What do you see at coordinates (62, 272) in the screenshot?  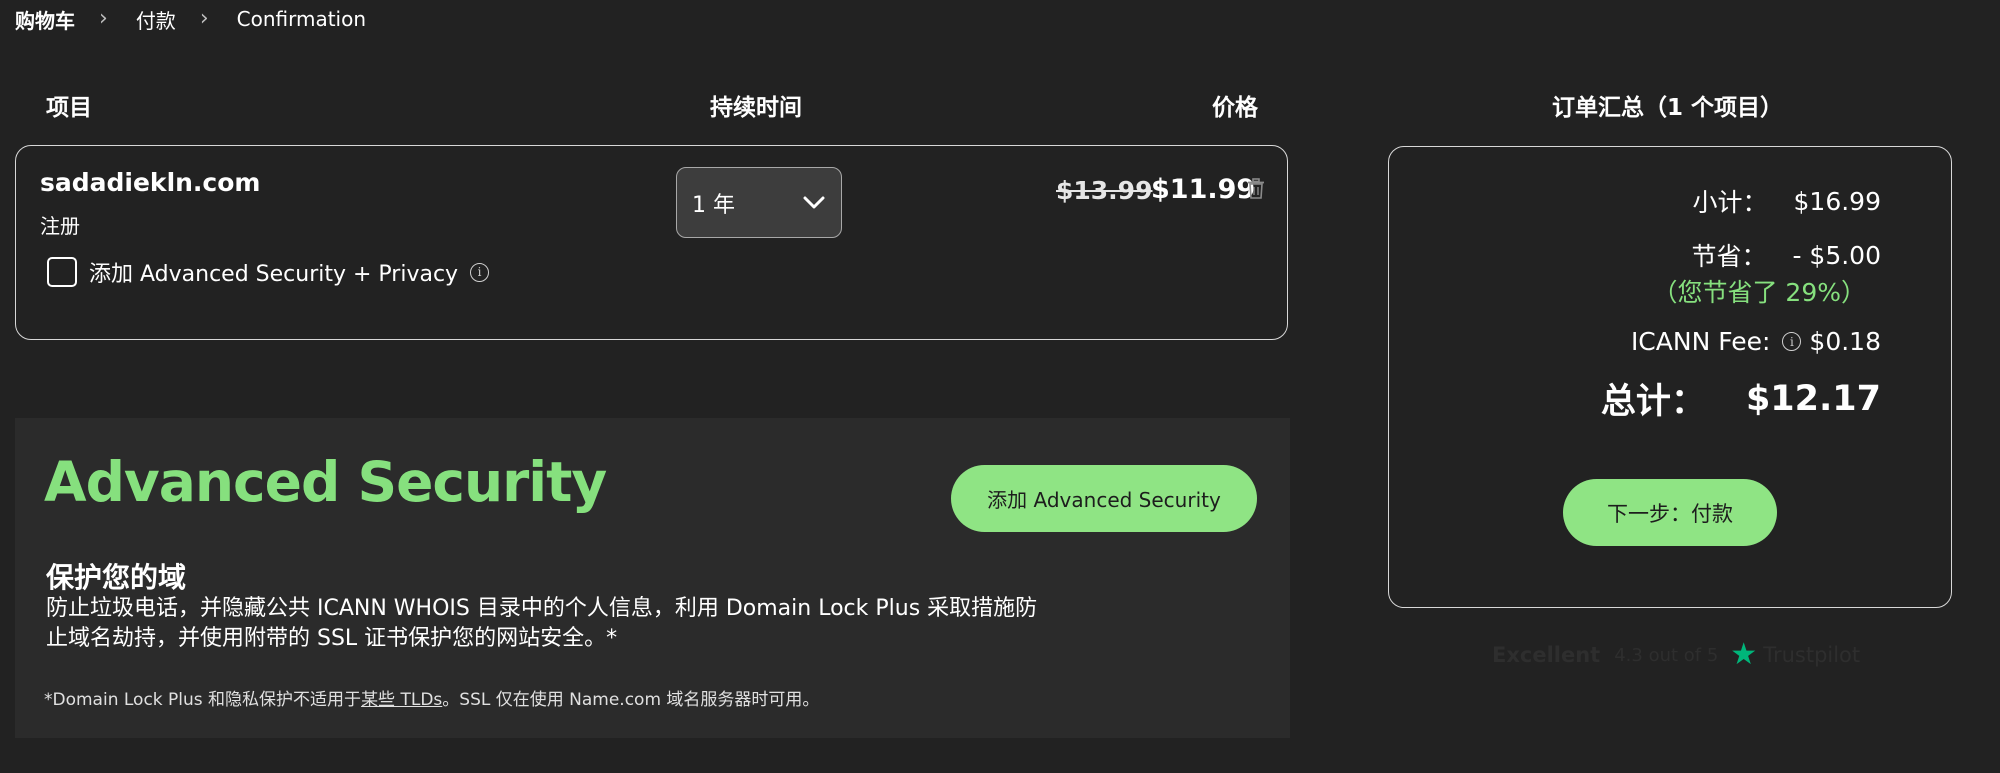 I see `addon-security-checkbox` at bounding box center [62, 272].